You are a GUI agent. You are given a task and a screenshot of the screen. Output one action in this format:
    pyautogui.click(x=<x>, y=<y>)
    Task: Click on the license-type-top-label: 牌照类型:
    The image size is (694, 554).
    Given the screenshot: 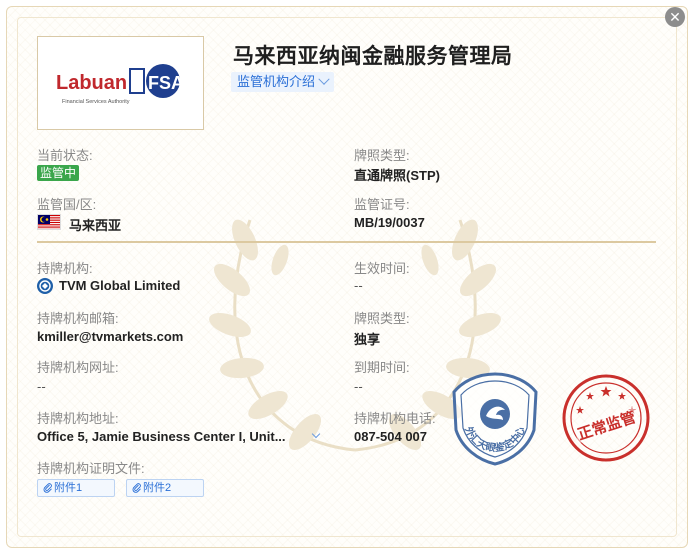 What is the action you would take?
    pyautogui.click(x=382, y=155)
    